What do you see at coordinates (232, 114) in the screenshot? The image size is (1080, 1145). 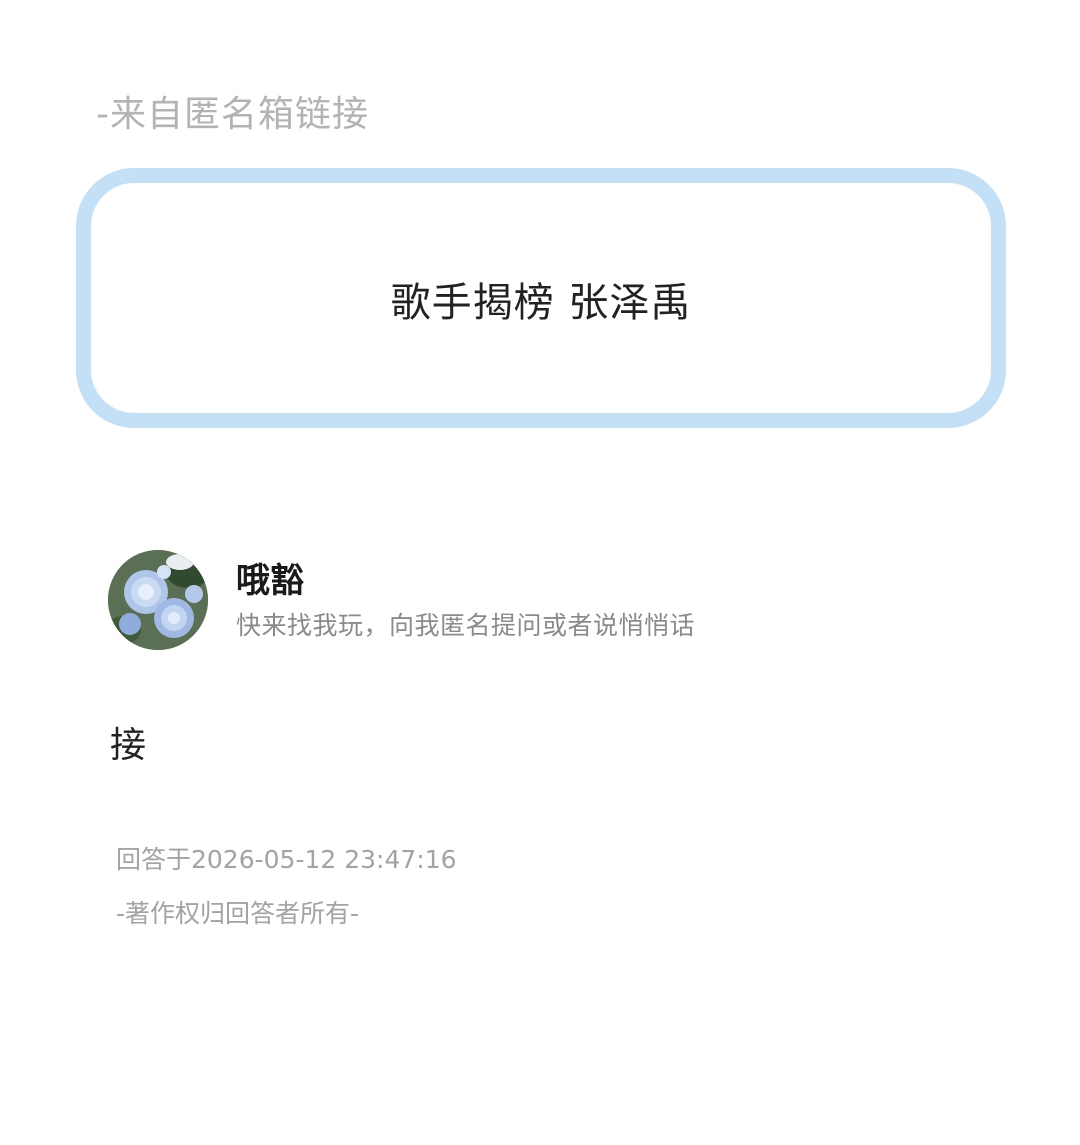 I see `source-label: -来自匿名箱链接` at bounding box center [232, 114].